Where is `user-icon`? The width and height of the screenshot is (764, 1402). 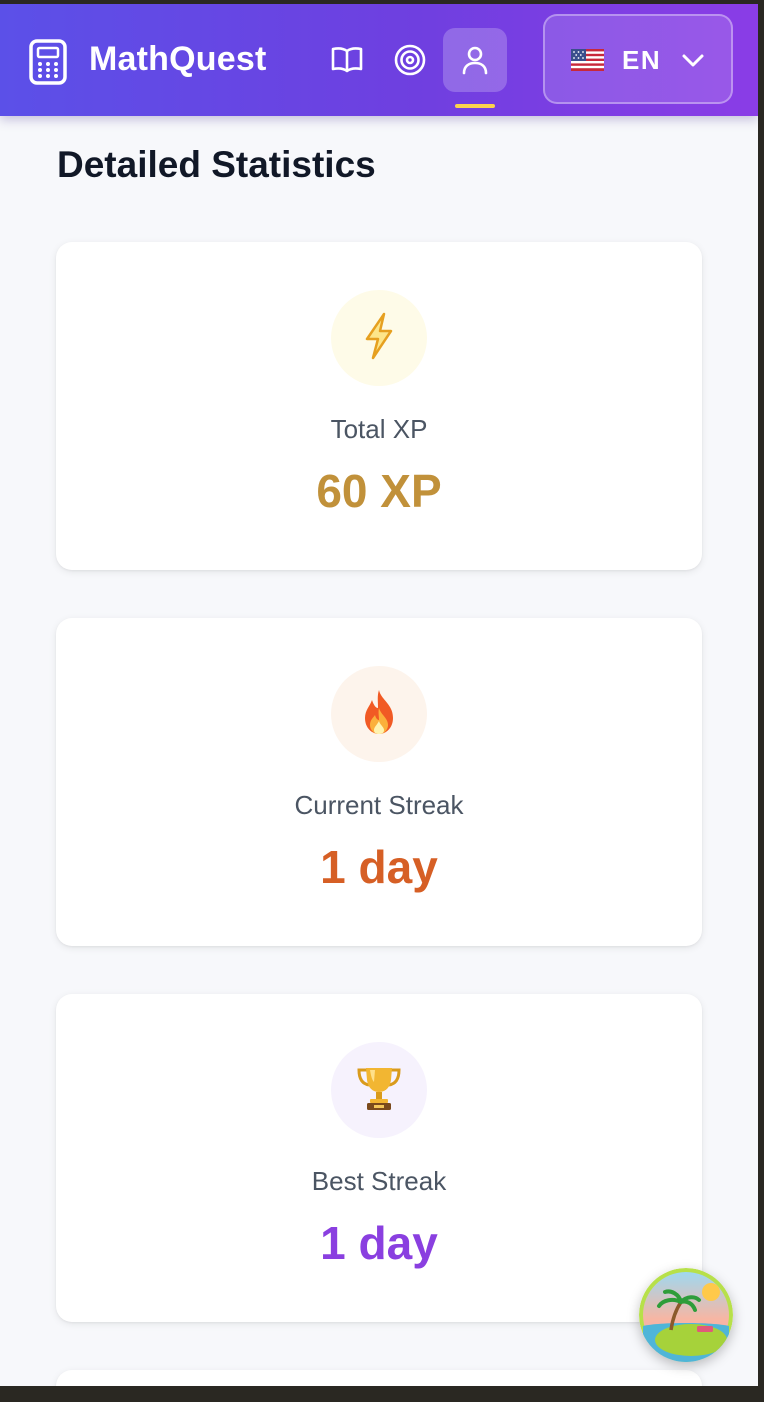
user-icon is located at coordinates (475, 60).